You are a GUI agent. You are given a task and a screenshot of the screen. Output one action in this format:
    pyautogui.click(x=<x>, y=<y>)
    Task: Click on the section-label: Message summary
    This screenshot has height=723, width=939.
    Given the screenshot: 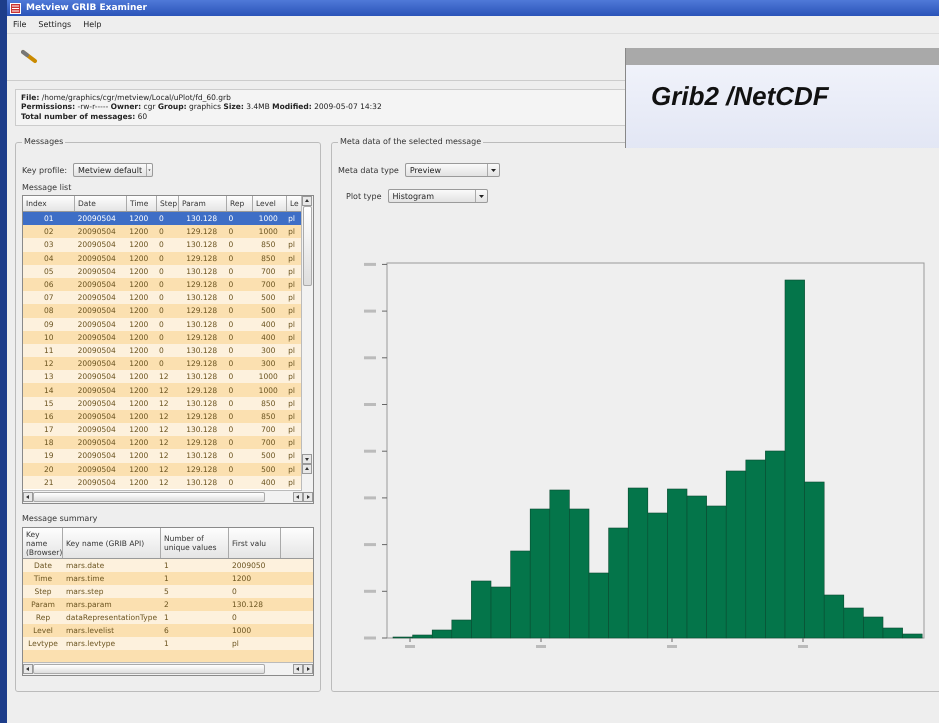 What is the action you would take?
    pyautogui.click(x=60, y=518)
    